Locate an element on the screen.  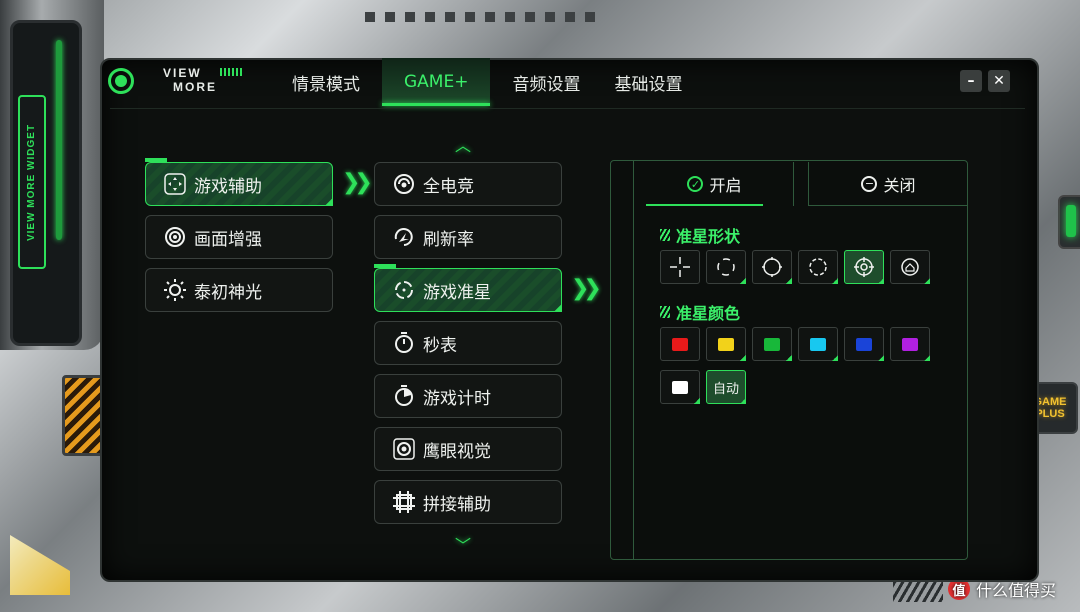
eagle-eye-icon is located at coordinates (404, 449).